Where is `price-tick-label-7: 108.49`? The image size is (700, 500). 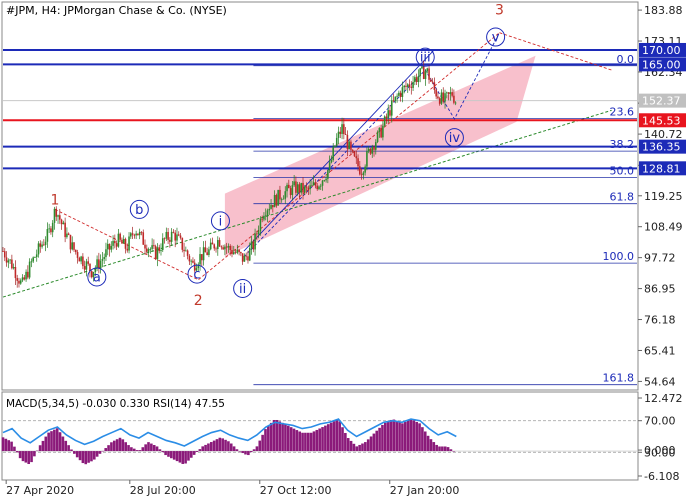 price-tick-label-7: 108.49 is located at coordinates (663, 227).